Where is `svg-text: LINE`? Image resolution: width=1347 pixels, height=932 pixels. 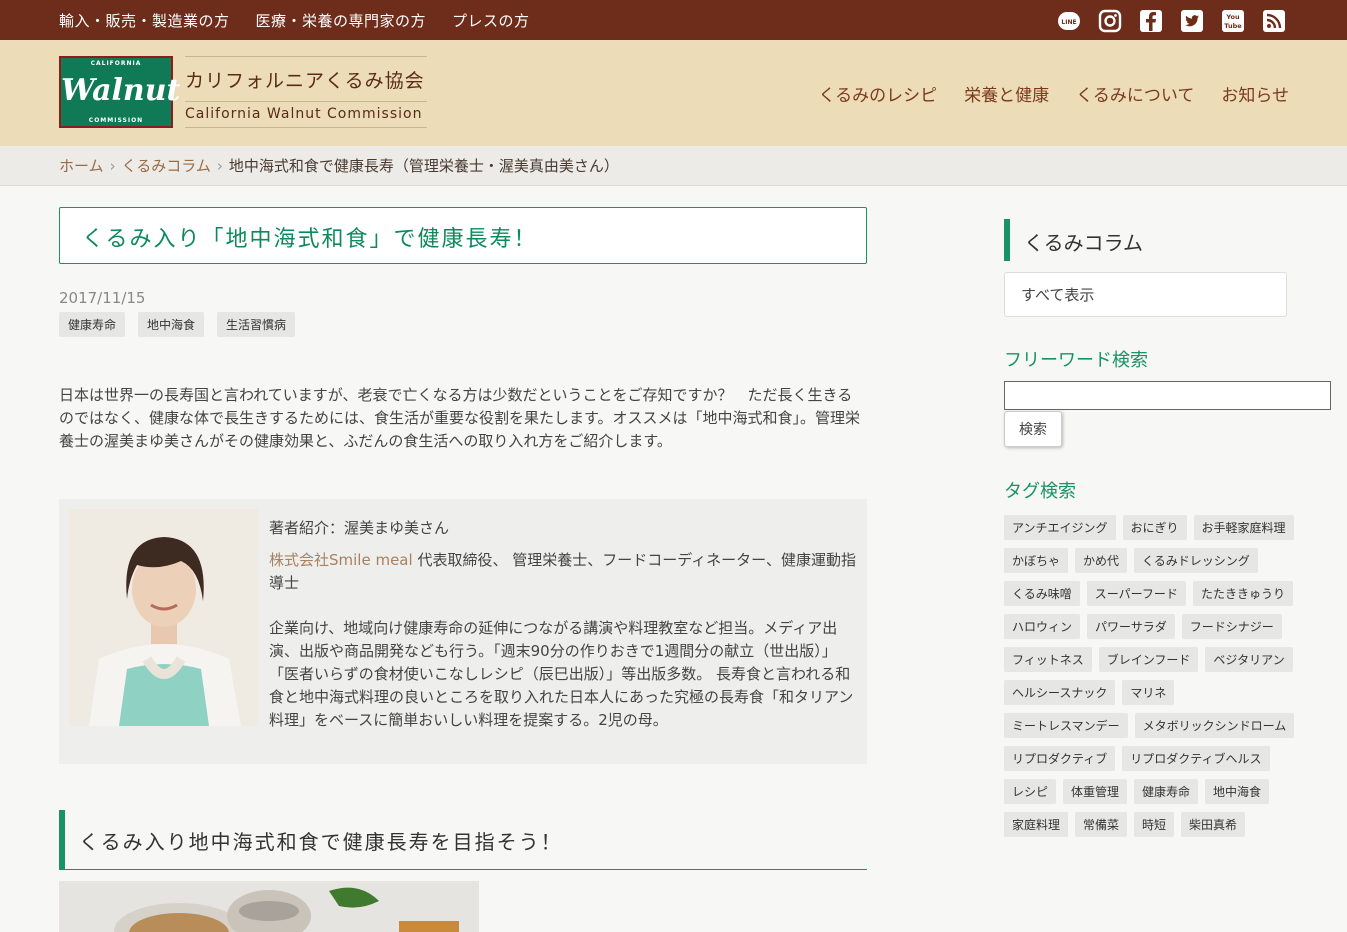 svg-text: LINE is located at coordinates (1068, 22).